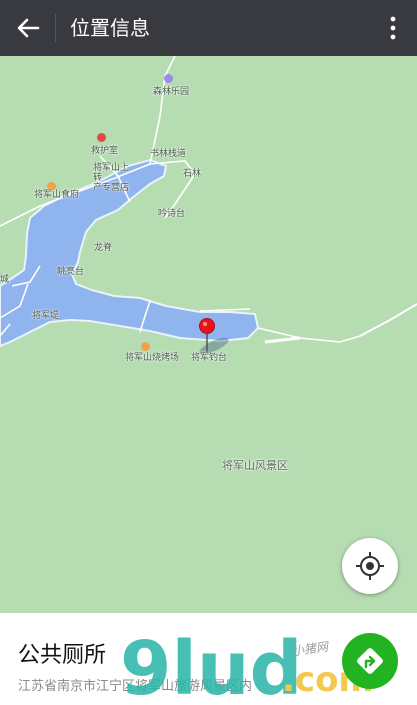 The height and width of the screenshot is (705, 417). I want to click on map-label: 将军堤, so click(46, 316).